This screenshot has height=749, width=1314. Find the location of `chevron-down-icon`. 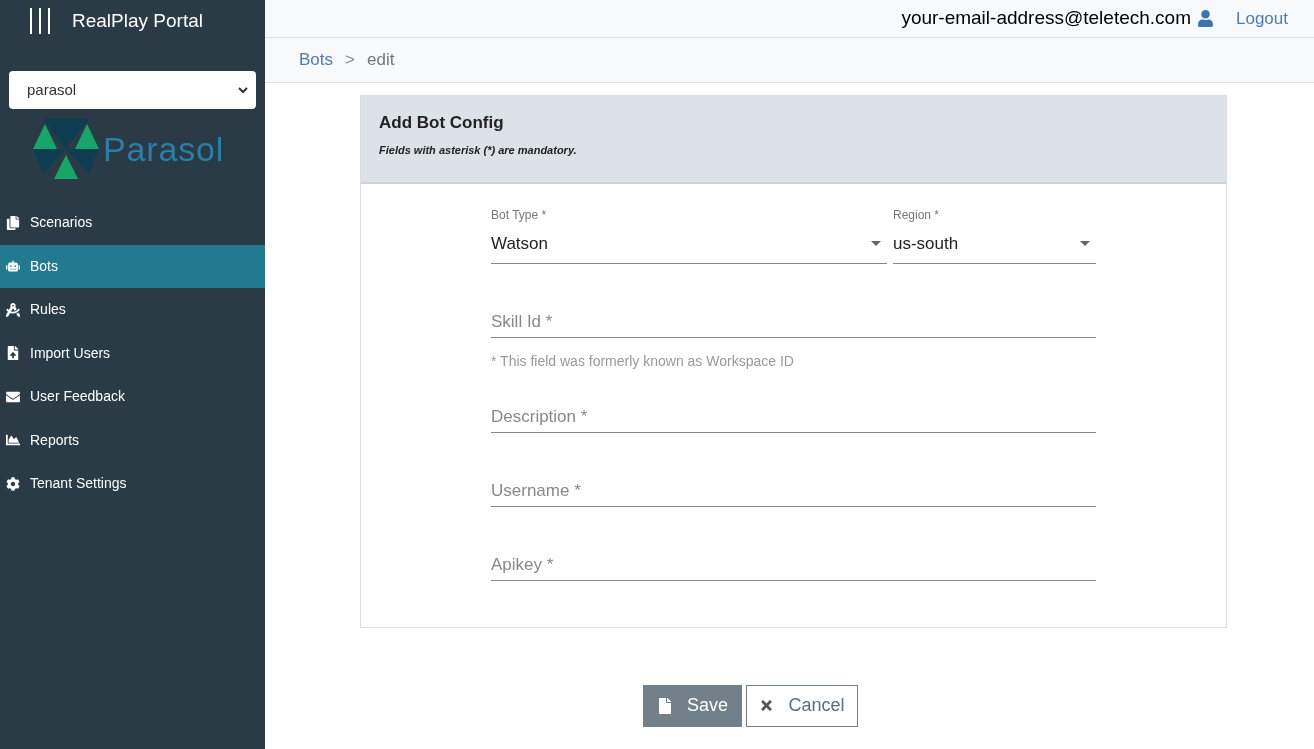

chevron-down-icon is located at coordinates (243, 90).